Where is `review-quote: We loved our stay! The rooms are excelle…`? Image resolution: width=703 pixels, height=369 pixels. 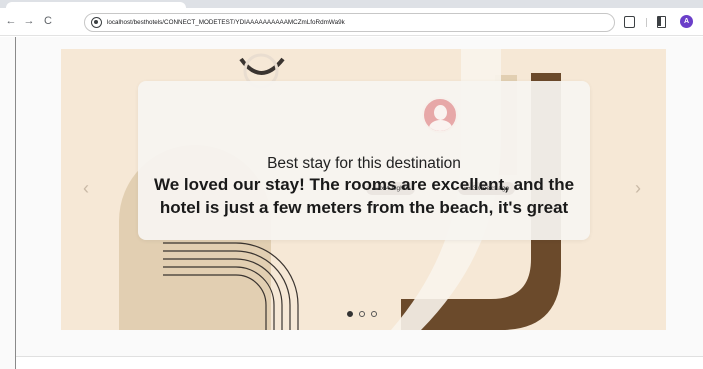
review-quote: We loved our stay! The rooms are excelle… is located at coordinates (364, 196).